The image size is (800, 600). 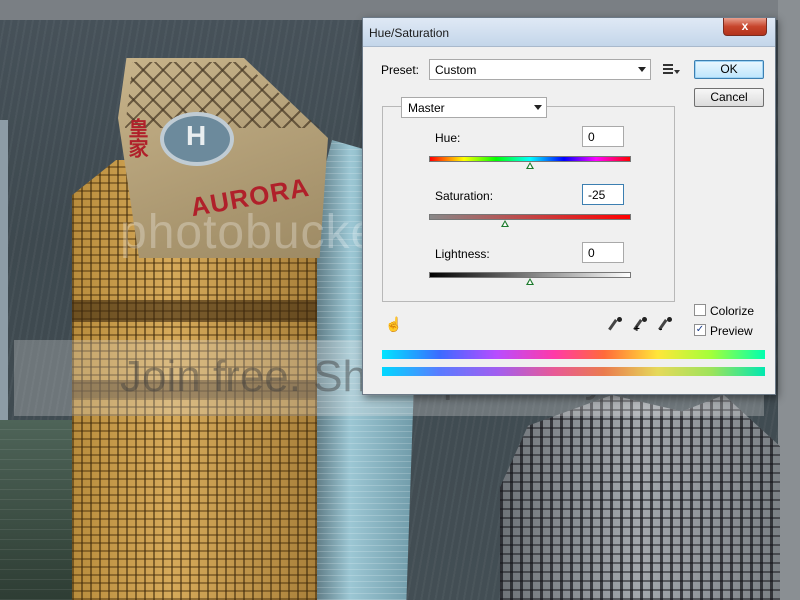 I want to click on preset-label: Preset:, so click(x=400, y=70).